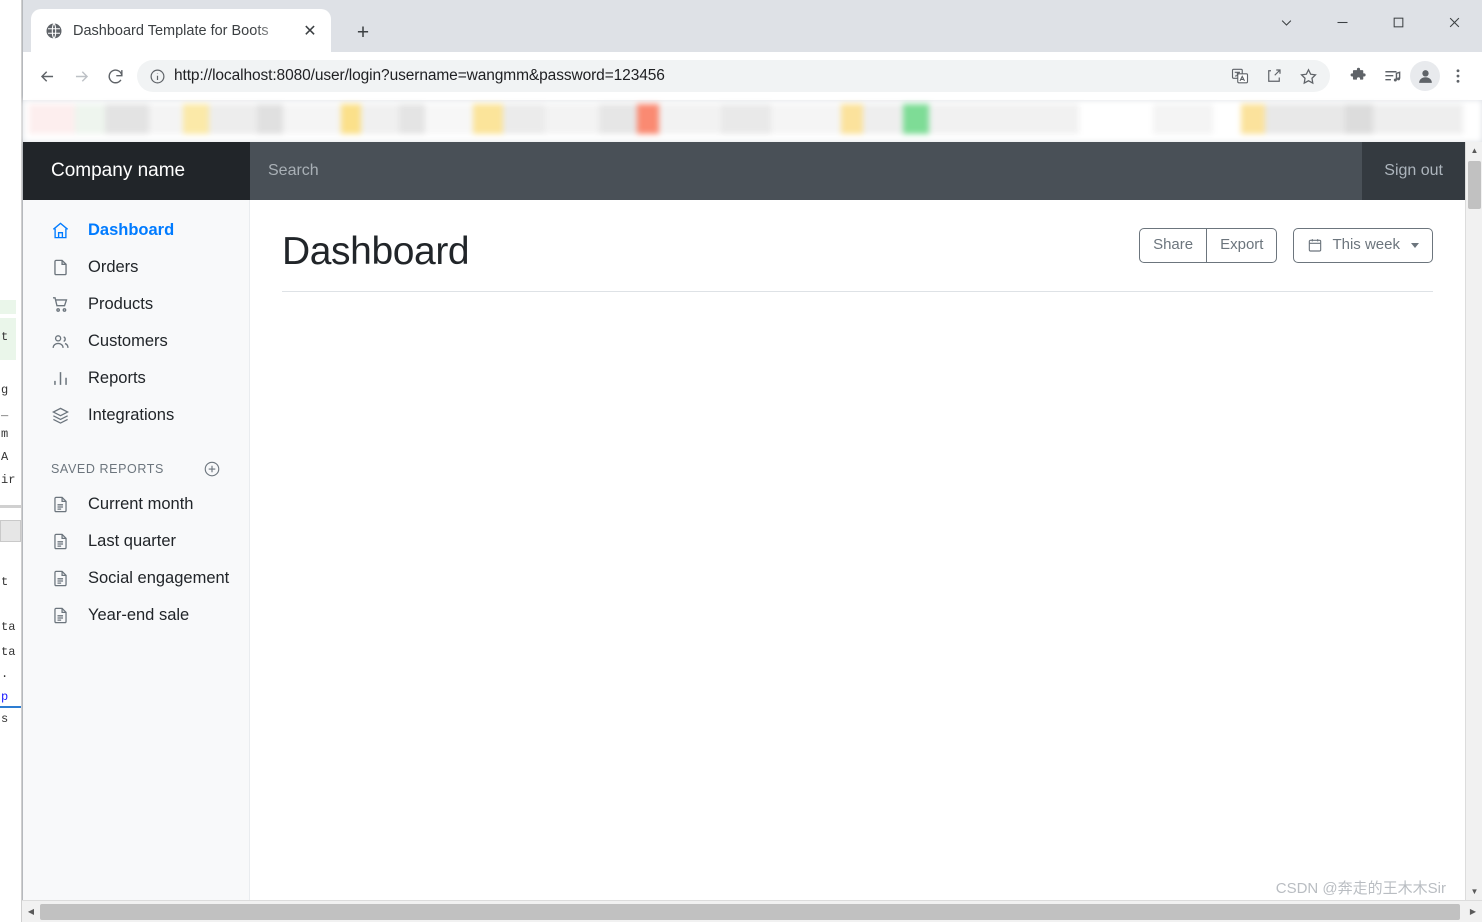 Image resolution: width=1482 pixels, height=922 pixels. Describe the element at coordinates (1286, 245) in the screenshot. I see `page-header-actions: Share Export This week` at that location.